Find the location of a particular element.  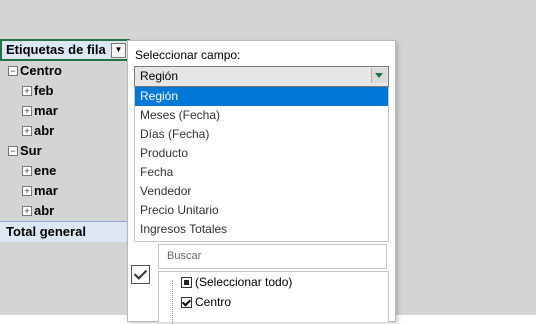

filter-value-label: Centro is located at coordinates (213, 302).